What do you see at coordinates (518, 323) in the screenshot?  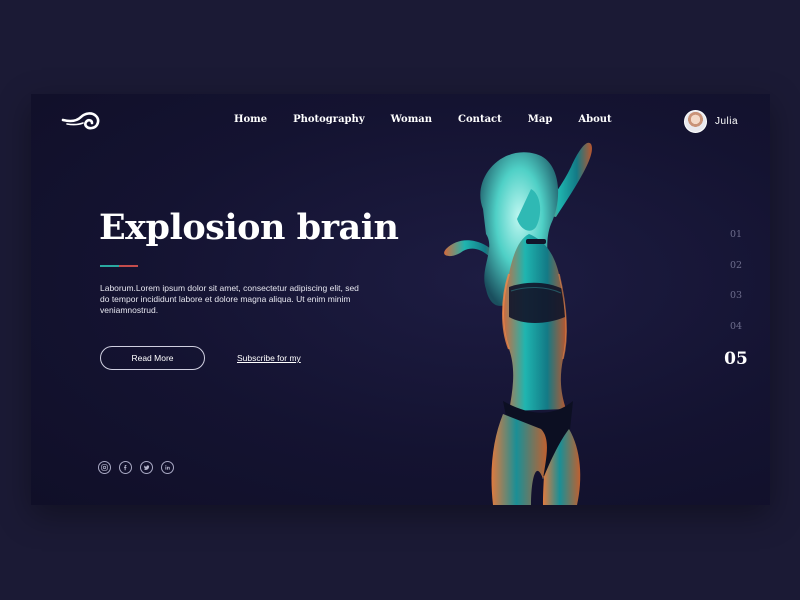 I see `hero-model-image` at bounding box center [518, 323].